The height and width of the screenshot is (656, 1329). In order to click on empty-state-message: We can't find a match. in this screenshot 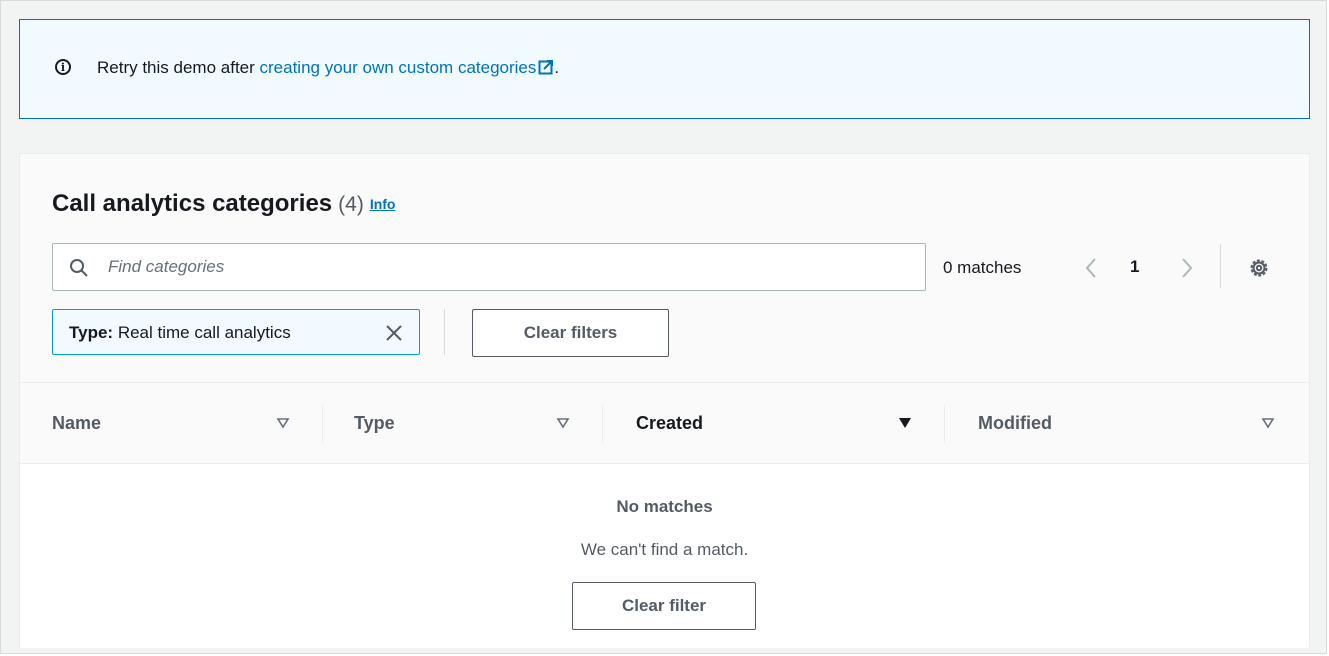, I will do `click(664, 549)`.